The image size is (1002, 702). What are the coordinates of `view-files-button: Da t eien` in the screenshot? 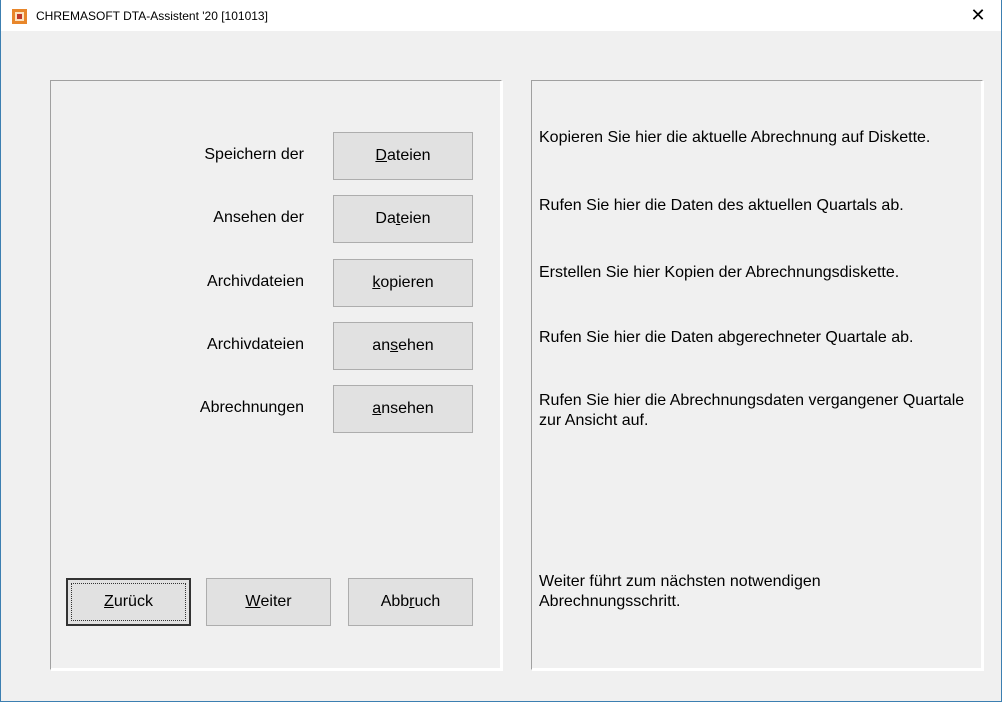 It's located at (403, 219).